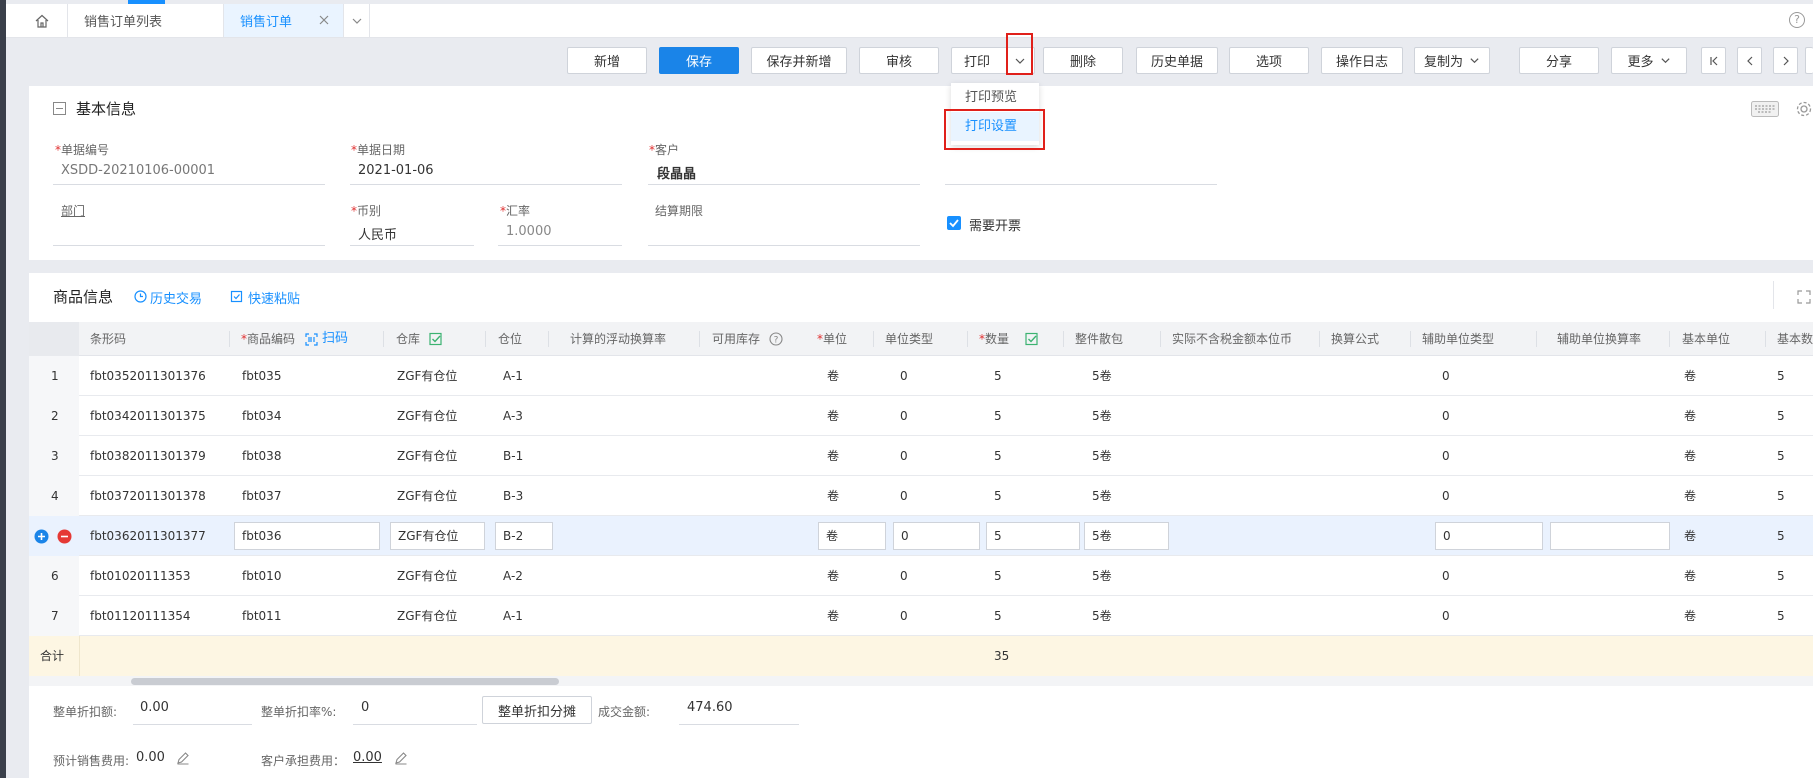 The width and height of the screenshot is (1813, 778). I want to click on close-icon, so click(324, 20).